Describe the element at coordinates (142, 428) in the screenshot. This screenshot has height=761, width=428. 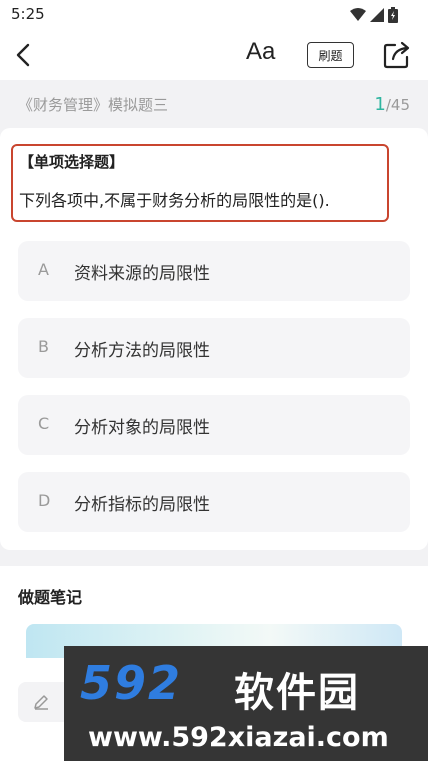
I see `option-text: 分析对象的局限性` at that location.